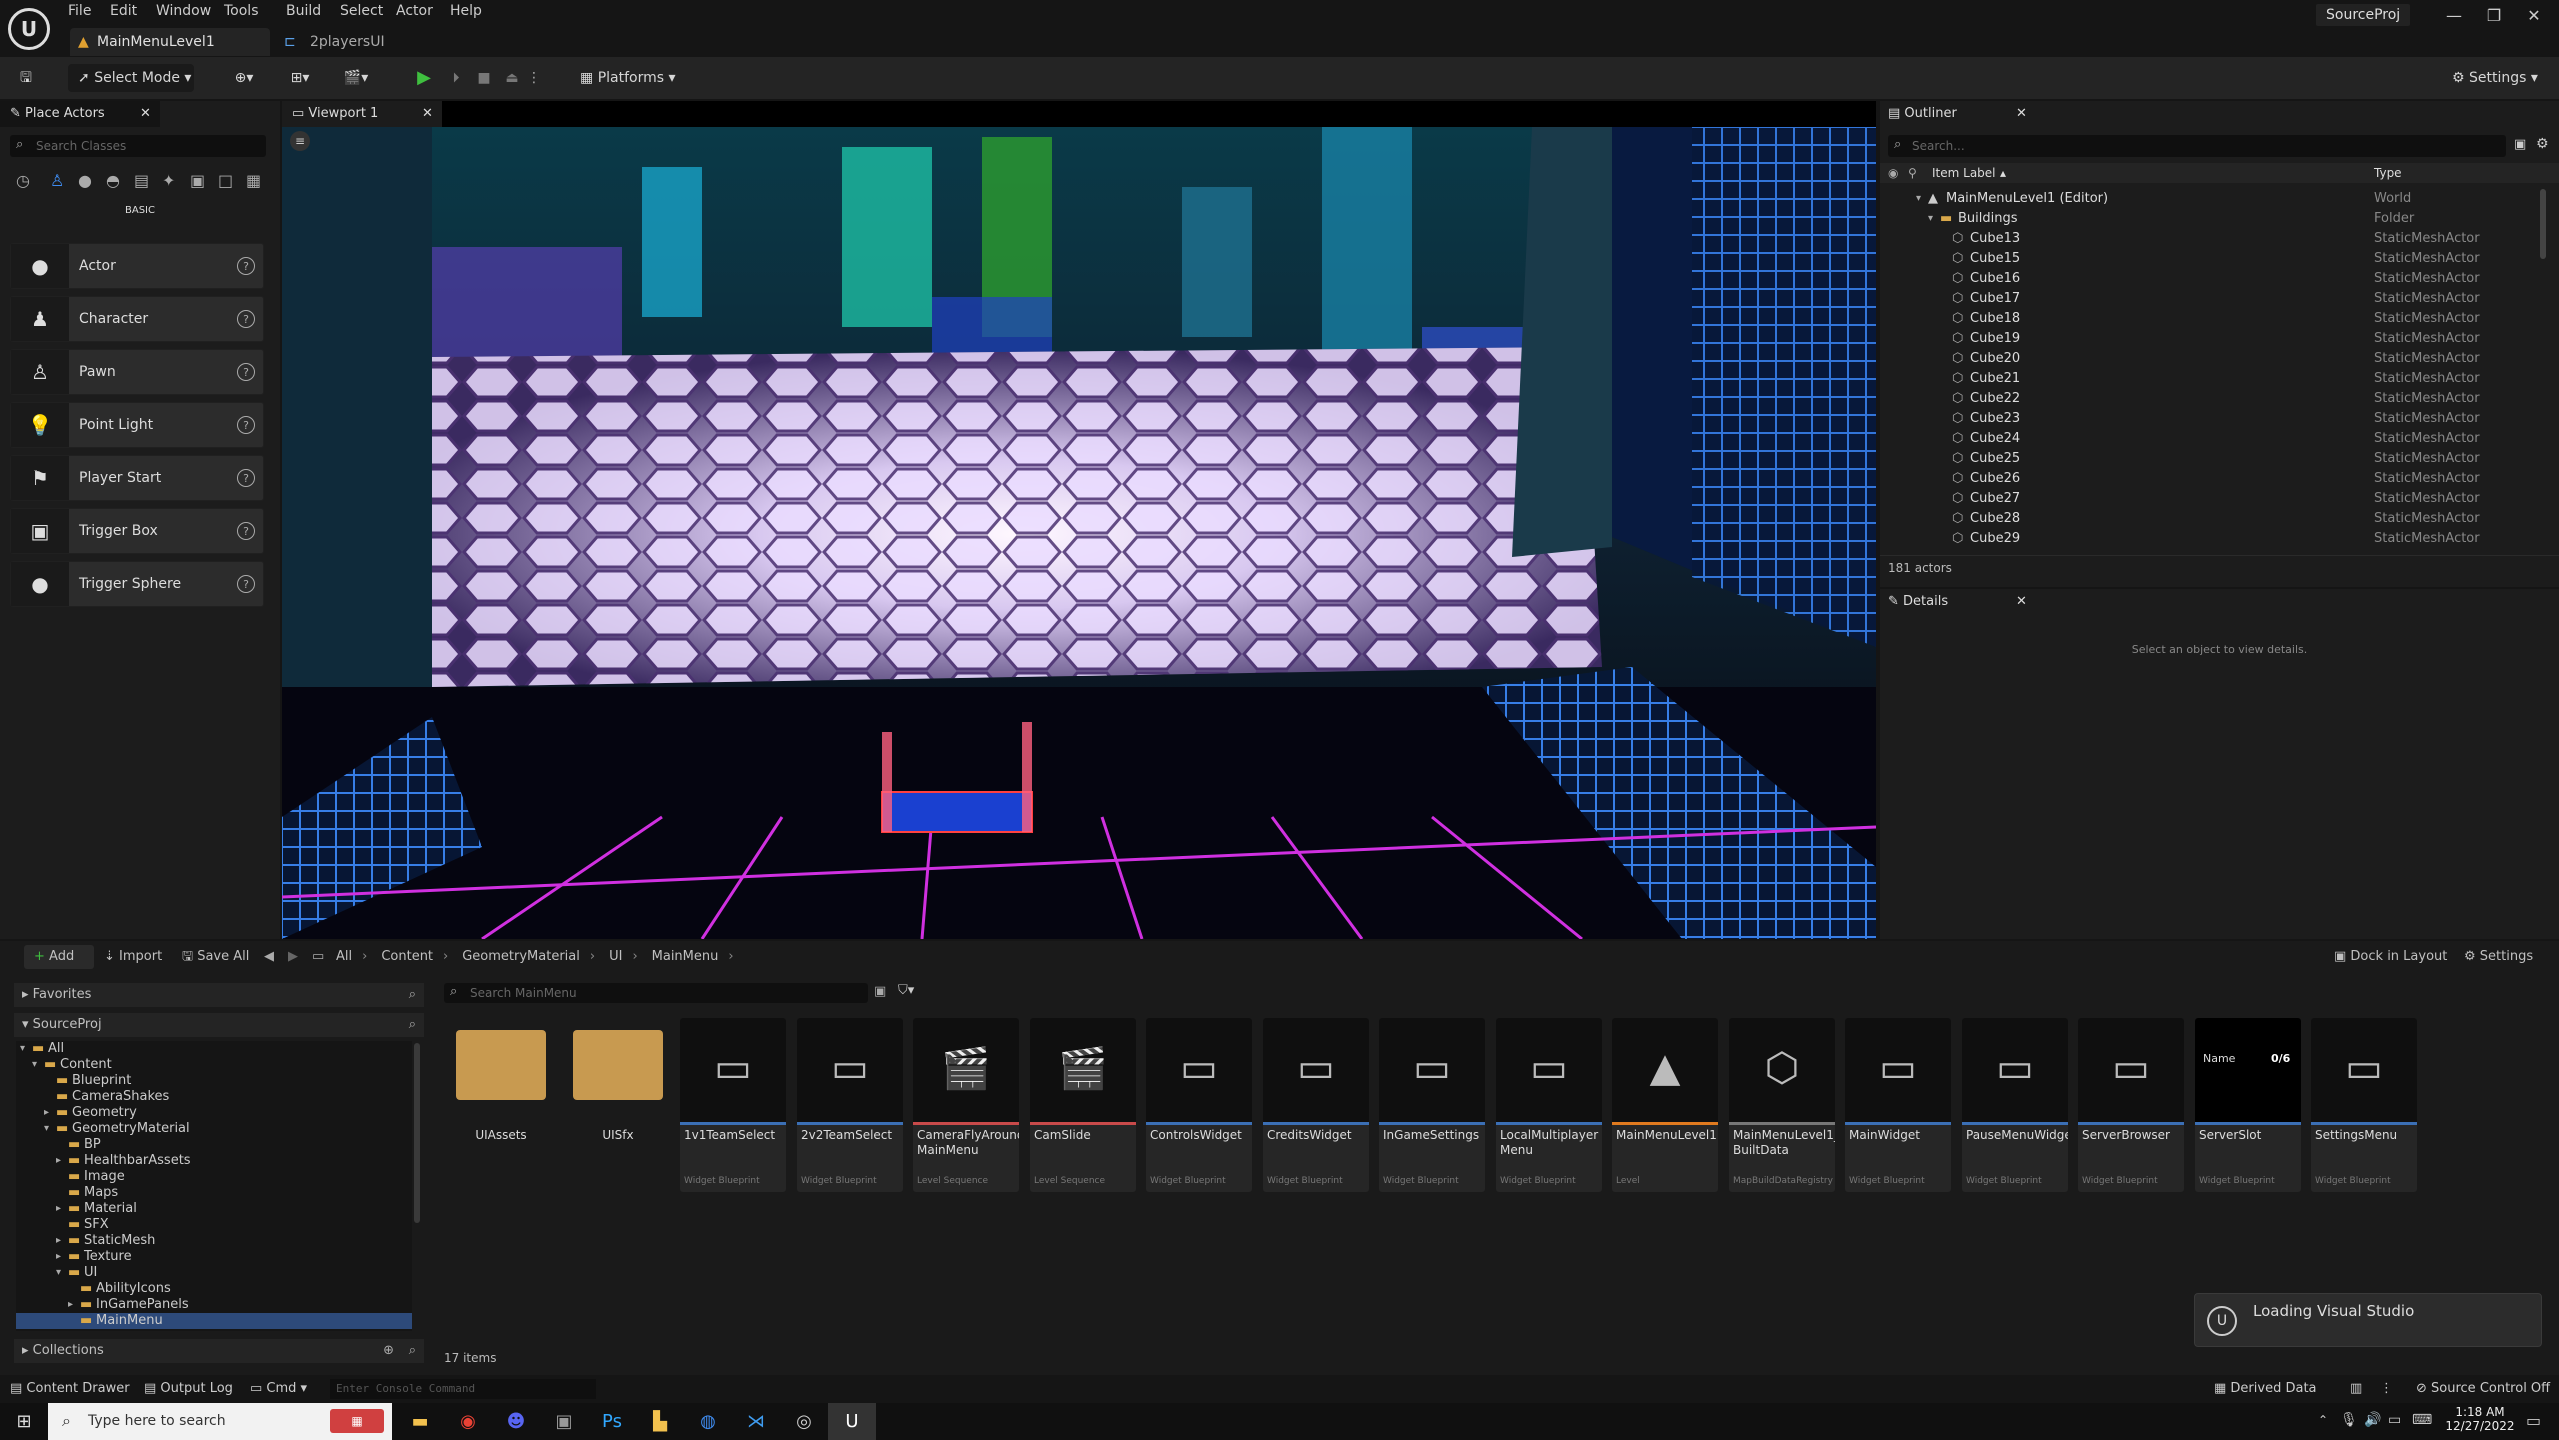 The height and width of the screenshot is (1440, 2559). What do you see at coordinates (24, 1421) in the screenshot?
I see `windows-start-icon: ⊞` at bounding box center [24, 1421].